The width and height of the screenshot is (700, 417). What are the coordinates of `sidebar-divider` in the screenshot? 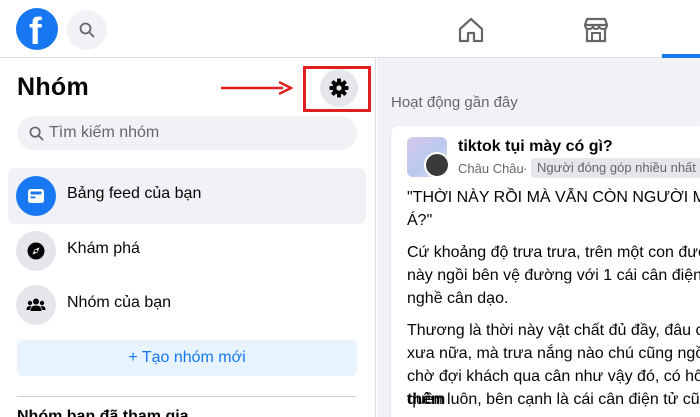 It's located at (187, 396).